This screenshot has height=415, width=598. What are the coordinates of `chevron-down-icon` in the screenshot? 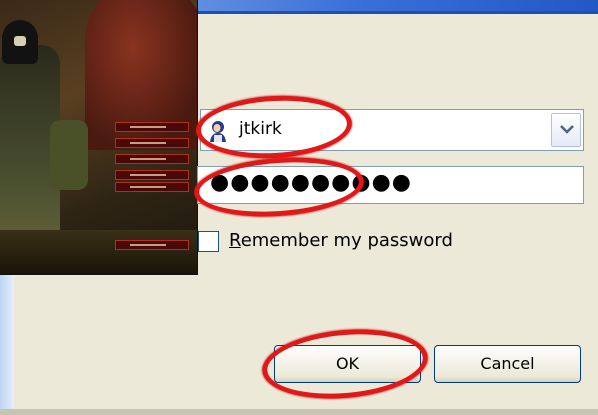 It's located at (567, 129).